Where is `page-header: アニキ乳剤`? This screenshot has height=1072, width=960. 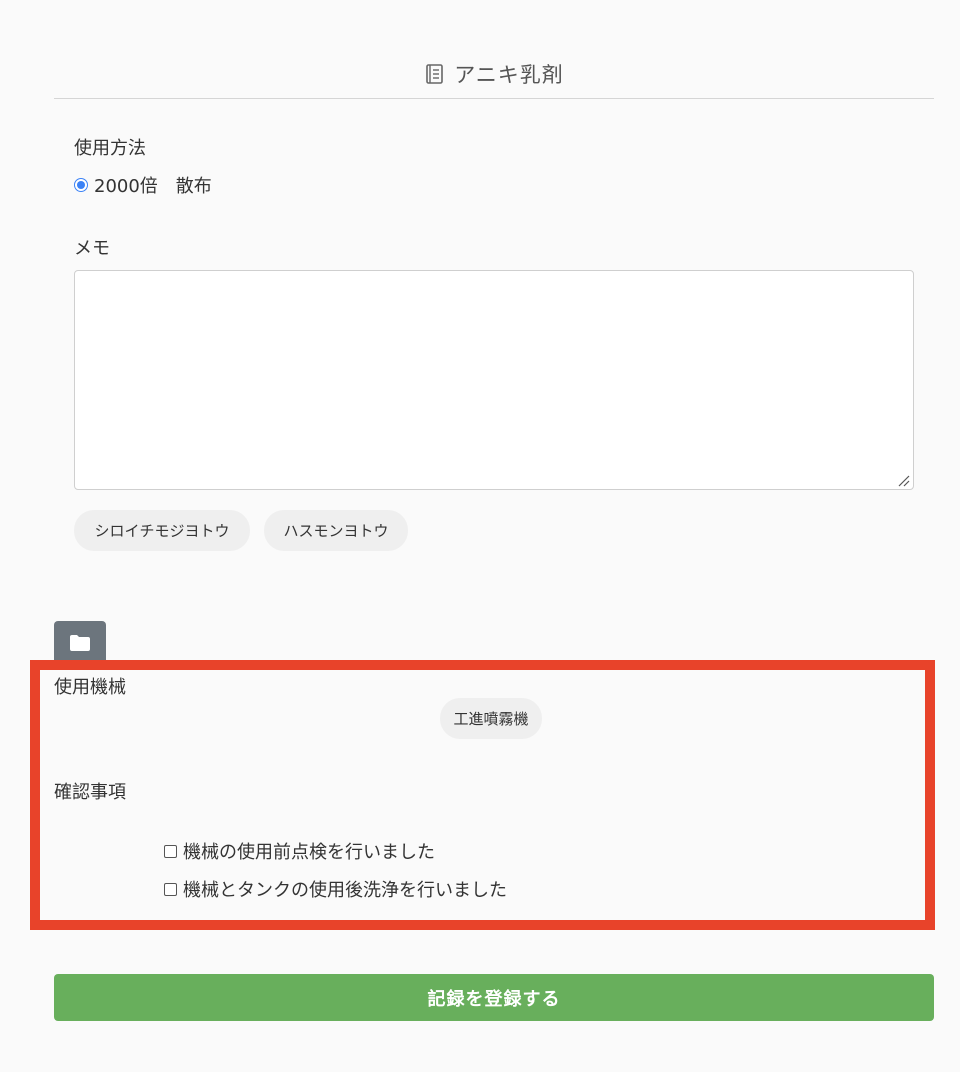 page-header: アニキ乳剤 is located at coordinates (494, 75).